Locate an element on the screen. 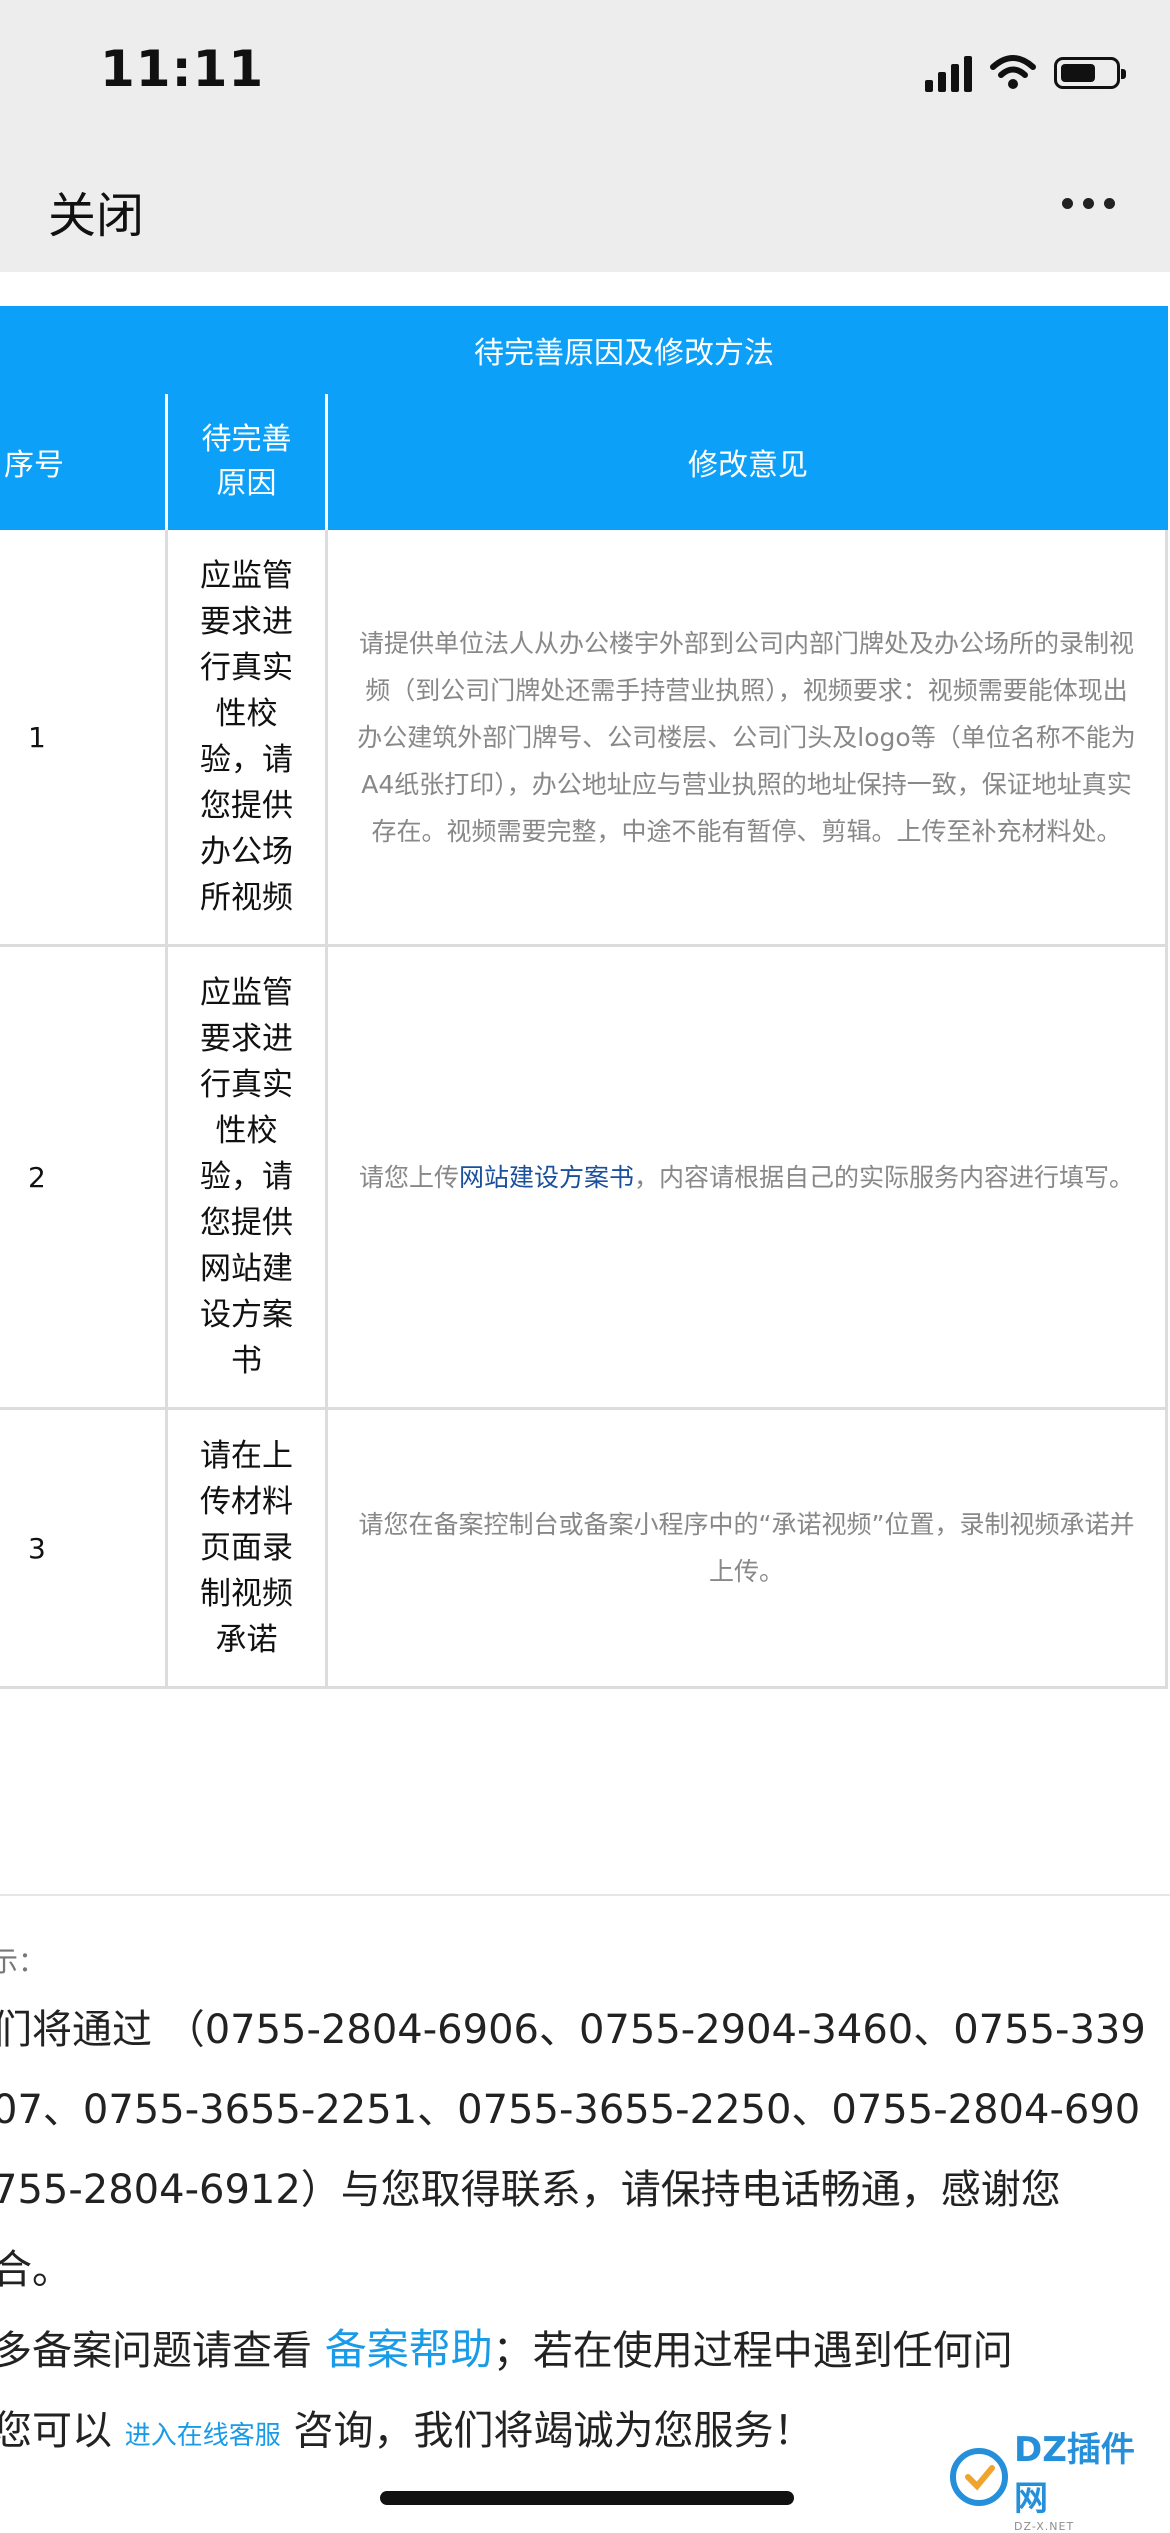 The width and height of the screenshot is (1170, 2533). battery-icon is located at coordinates (1090, 73).